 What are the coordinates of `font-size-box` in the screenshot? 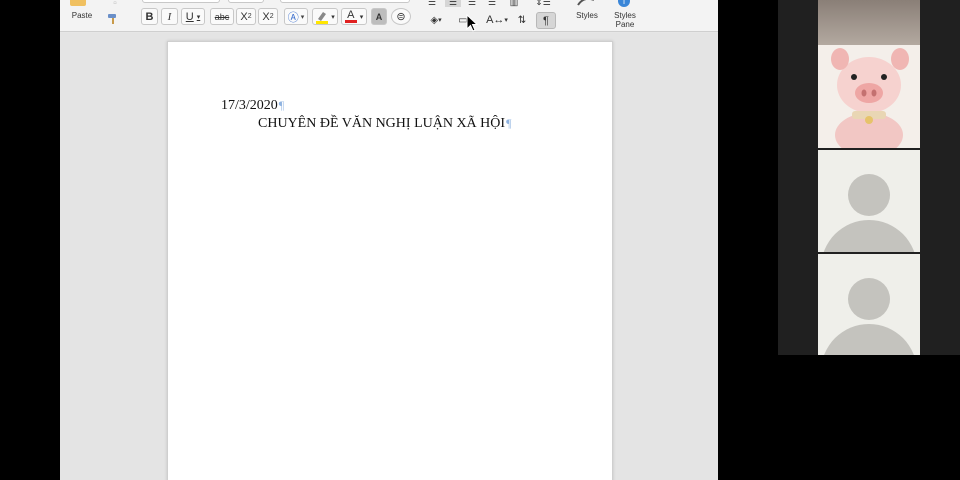 It's located at (246, 1).